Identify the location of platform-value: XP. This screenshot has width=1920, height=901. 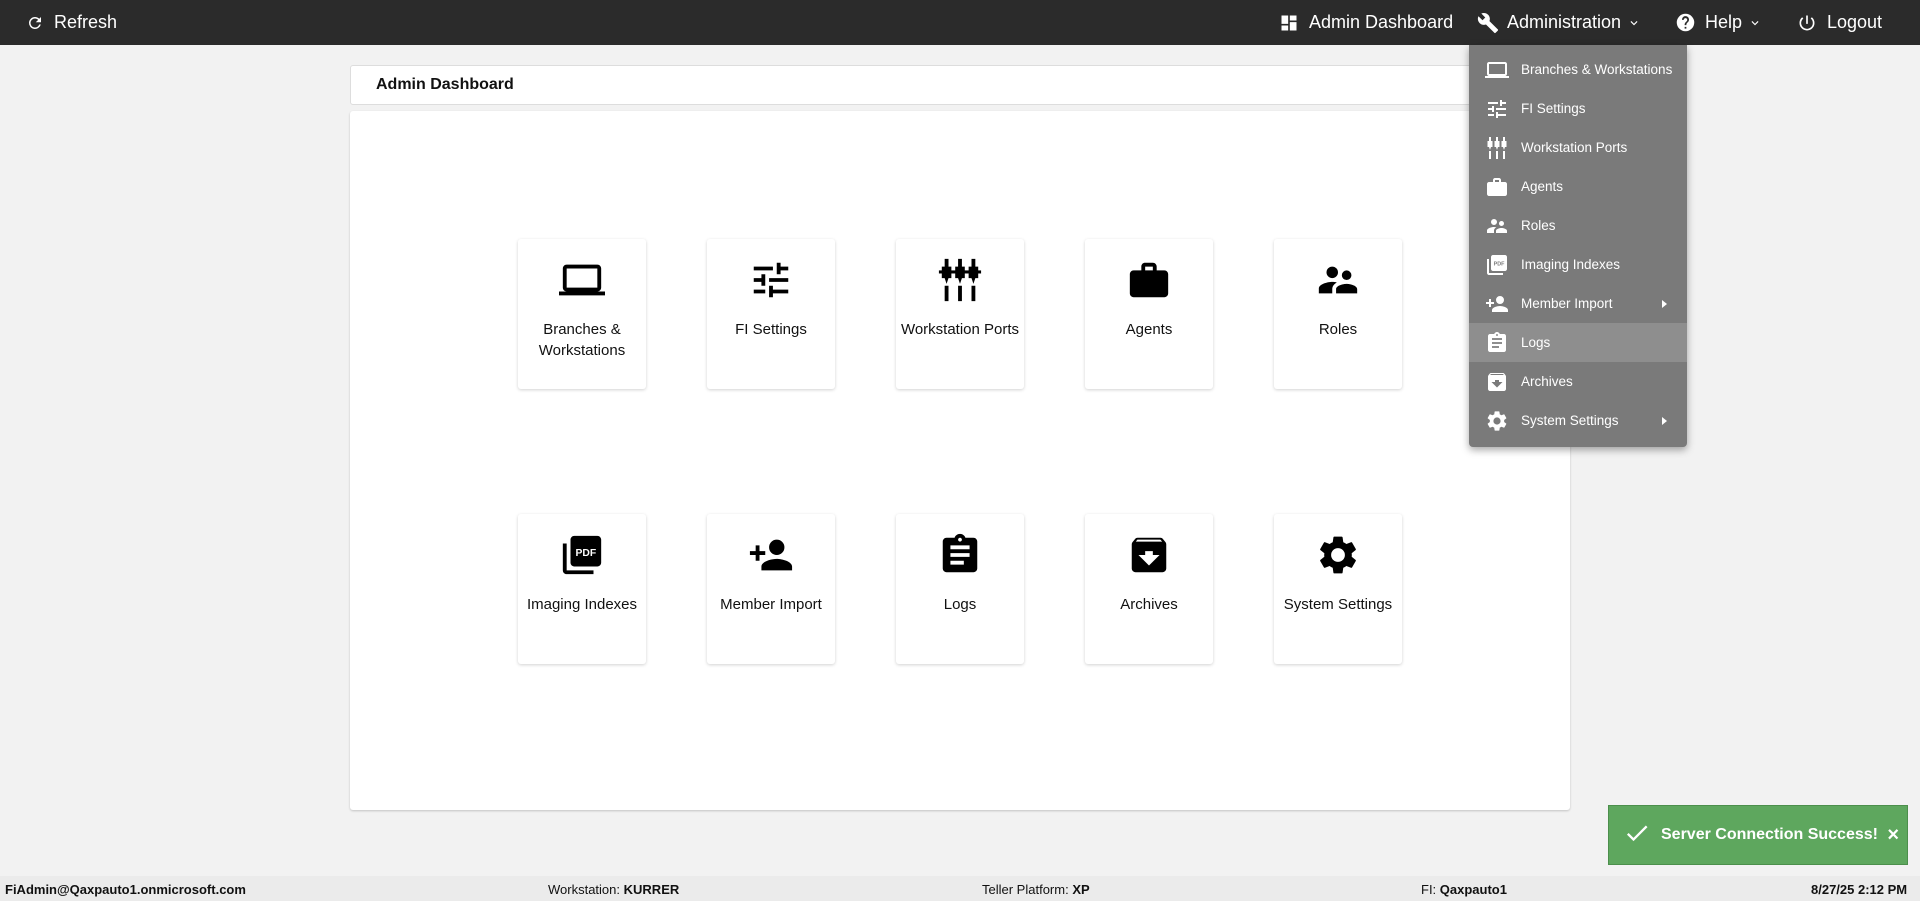
(1081, 889).